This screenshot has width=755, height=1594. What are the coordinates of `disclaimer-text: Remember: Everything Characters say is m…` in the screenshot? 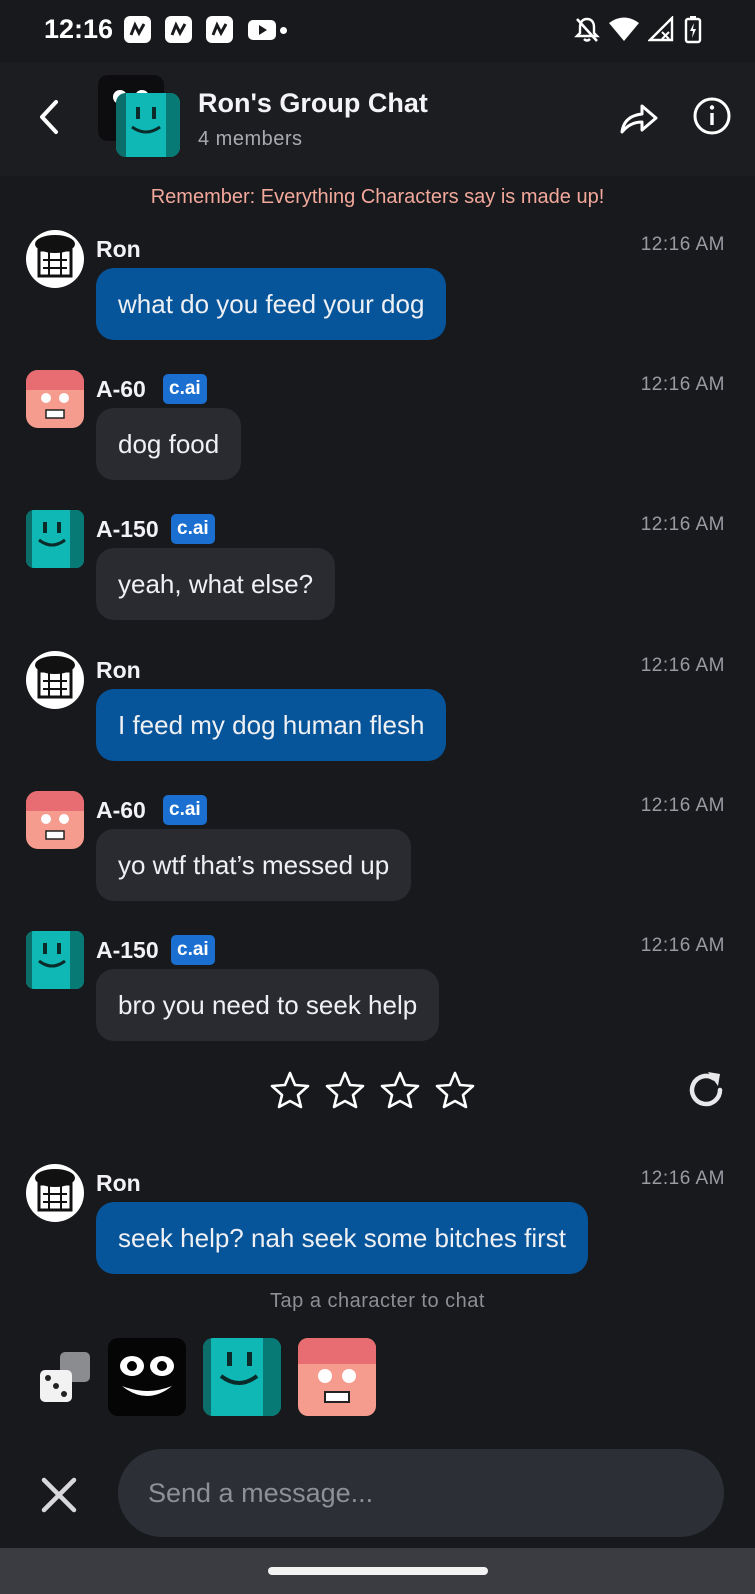 It's located at (377, 197).